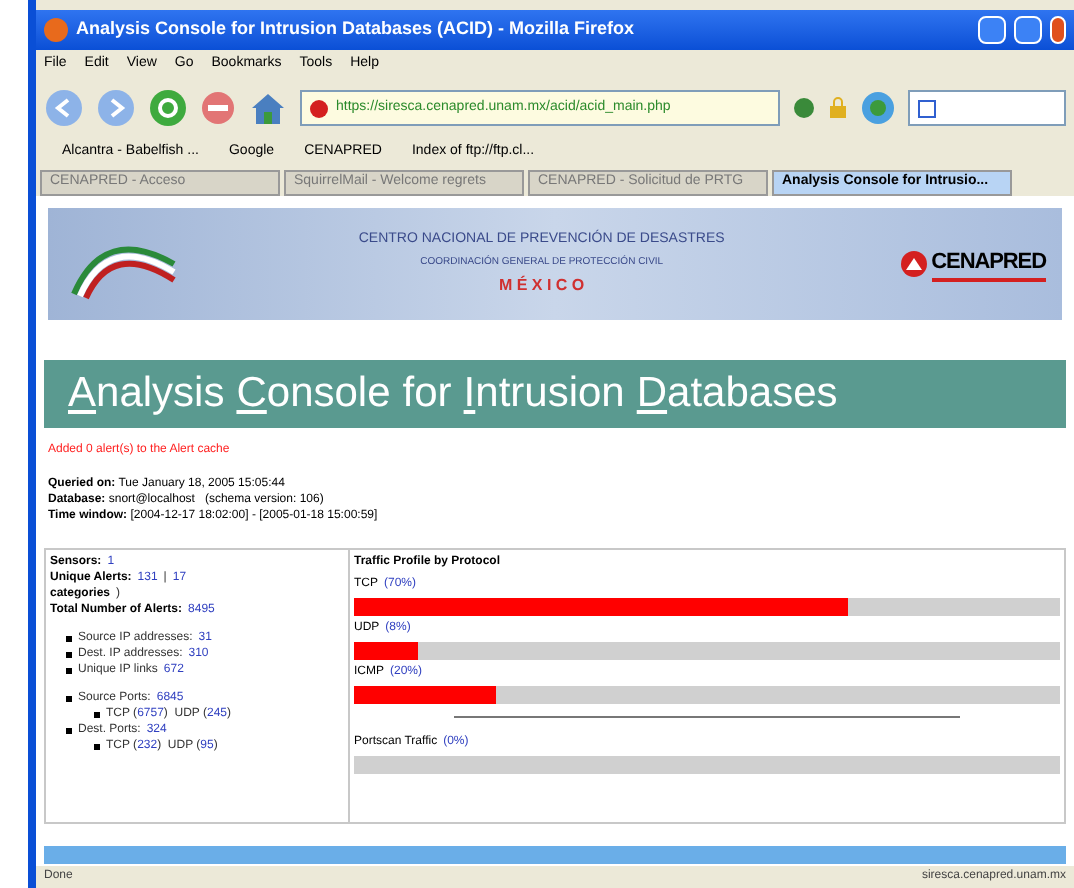 This screenshot has width=1074, height=888. I want to click on banner-country: M É X I C O, so click(541, 286).